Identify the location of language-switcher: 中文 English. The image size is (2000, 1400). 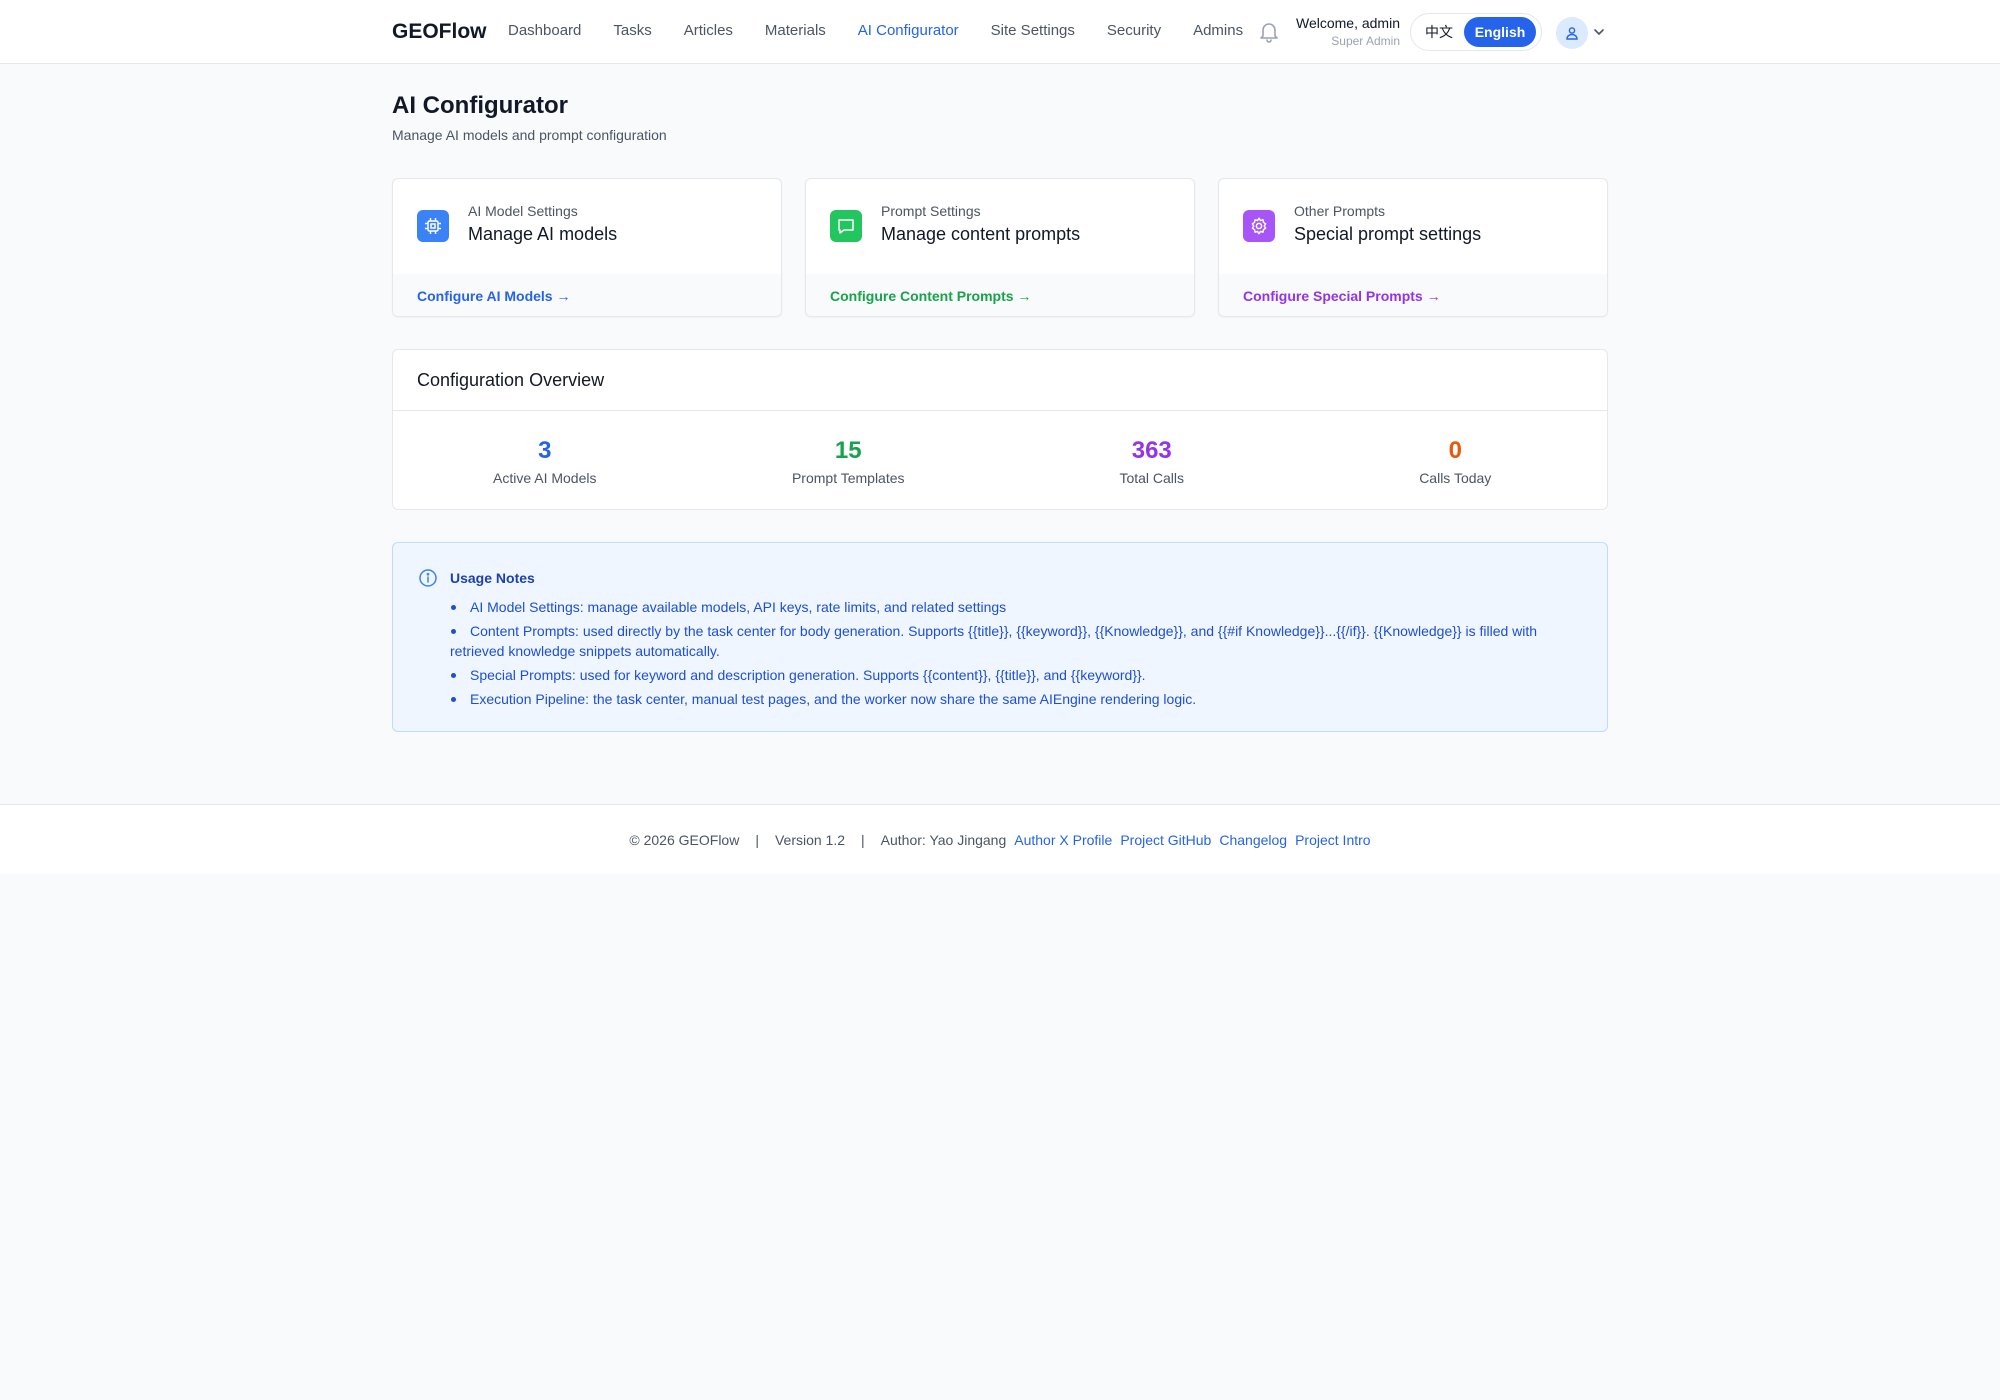
(1476, 32).